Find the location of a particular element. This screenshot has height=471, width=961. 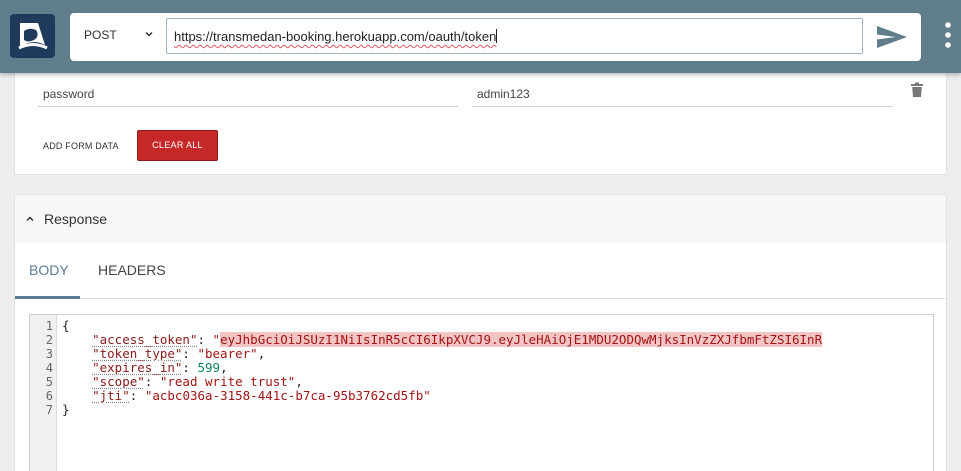

json-key: "access_token" is located at coordinates (145, 339).